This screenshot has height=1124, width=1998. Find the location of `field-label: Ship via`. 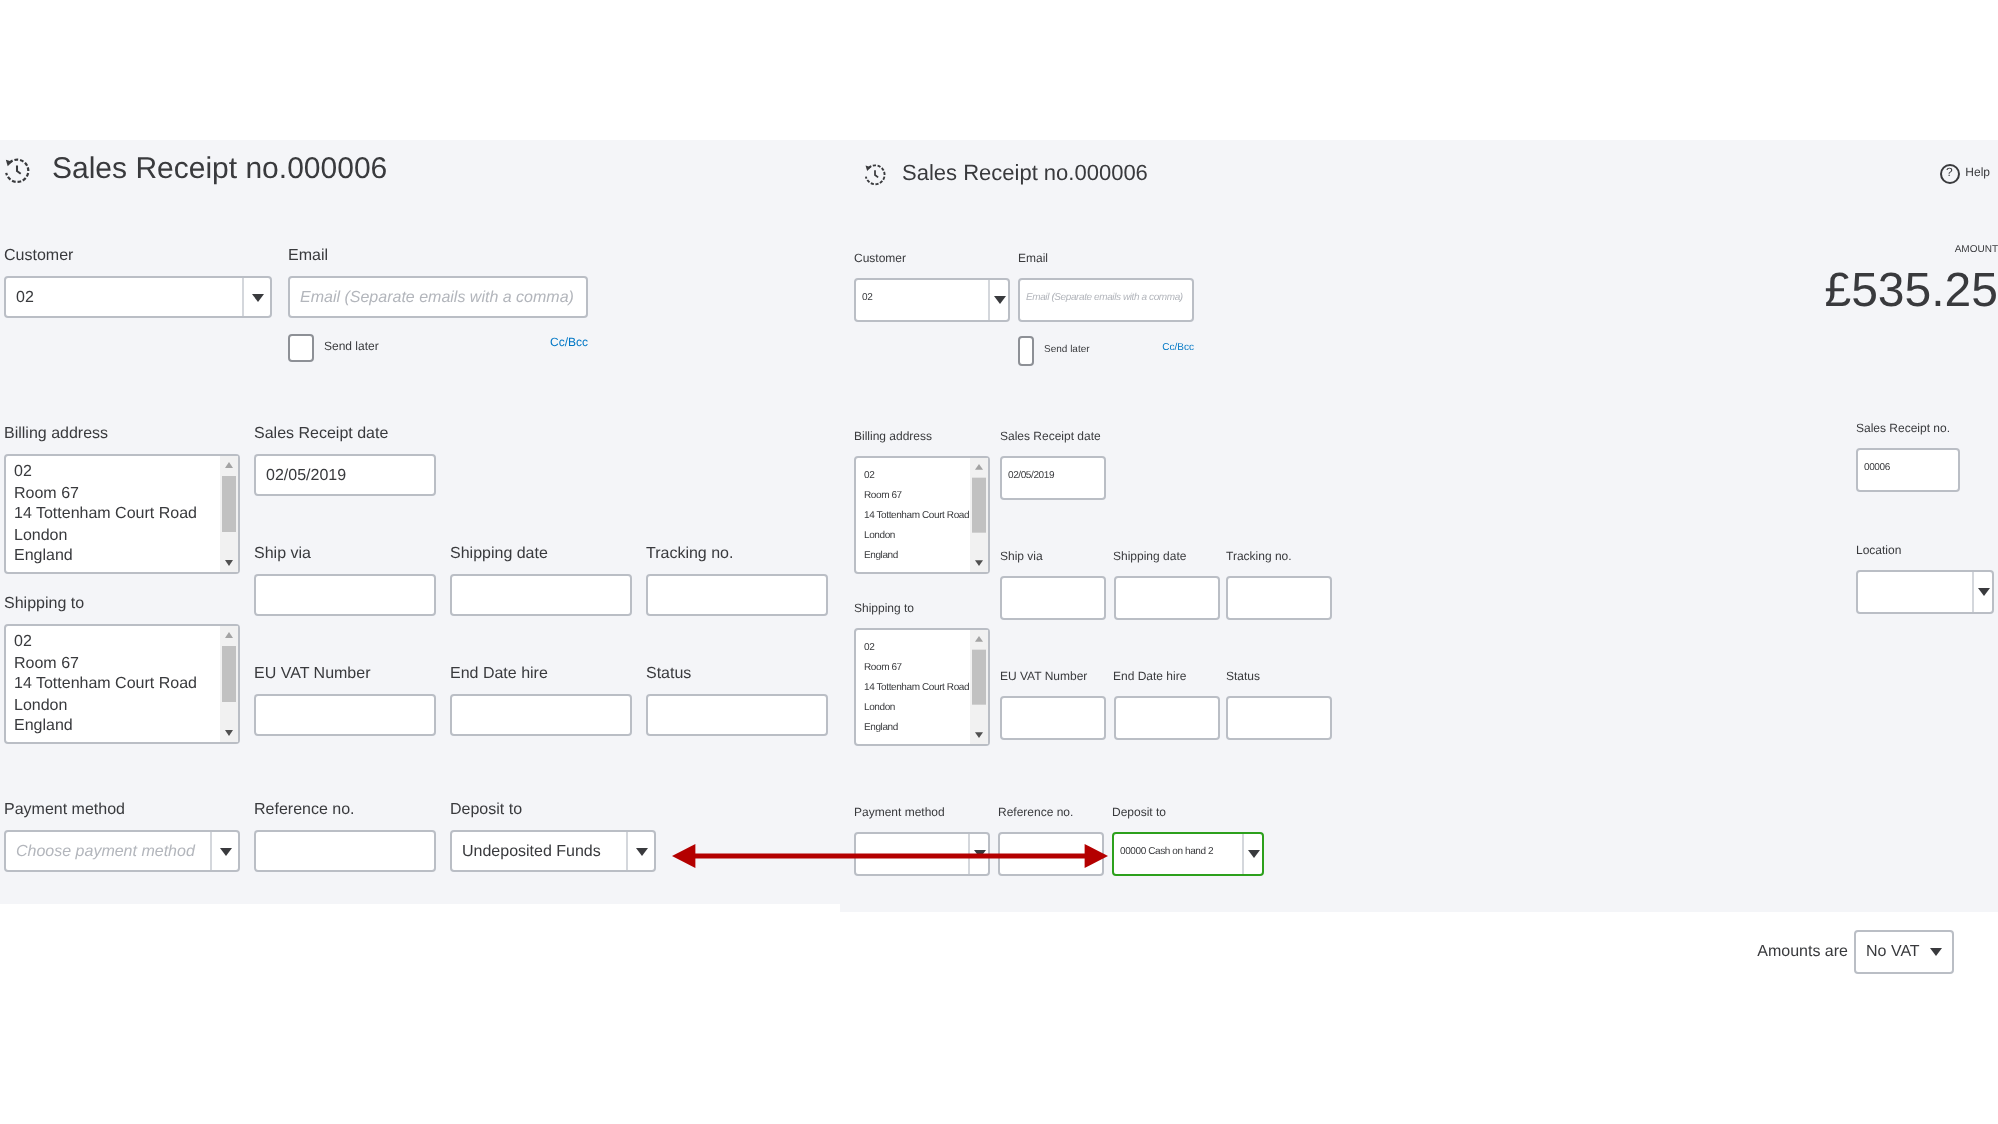

field-label: Ship via is located at coordinates (283, 554).